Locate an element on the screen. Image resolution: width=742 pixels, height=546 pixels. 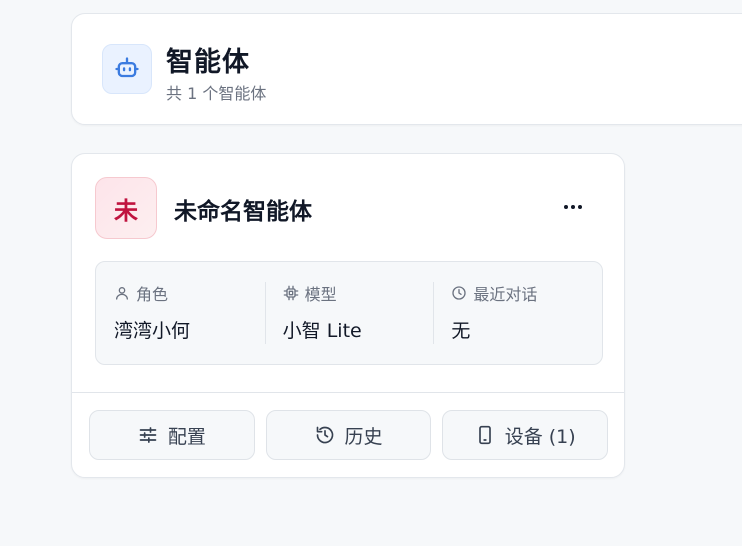
info-recent-label: 最近对话 is located at coordinates (505, 294).